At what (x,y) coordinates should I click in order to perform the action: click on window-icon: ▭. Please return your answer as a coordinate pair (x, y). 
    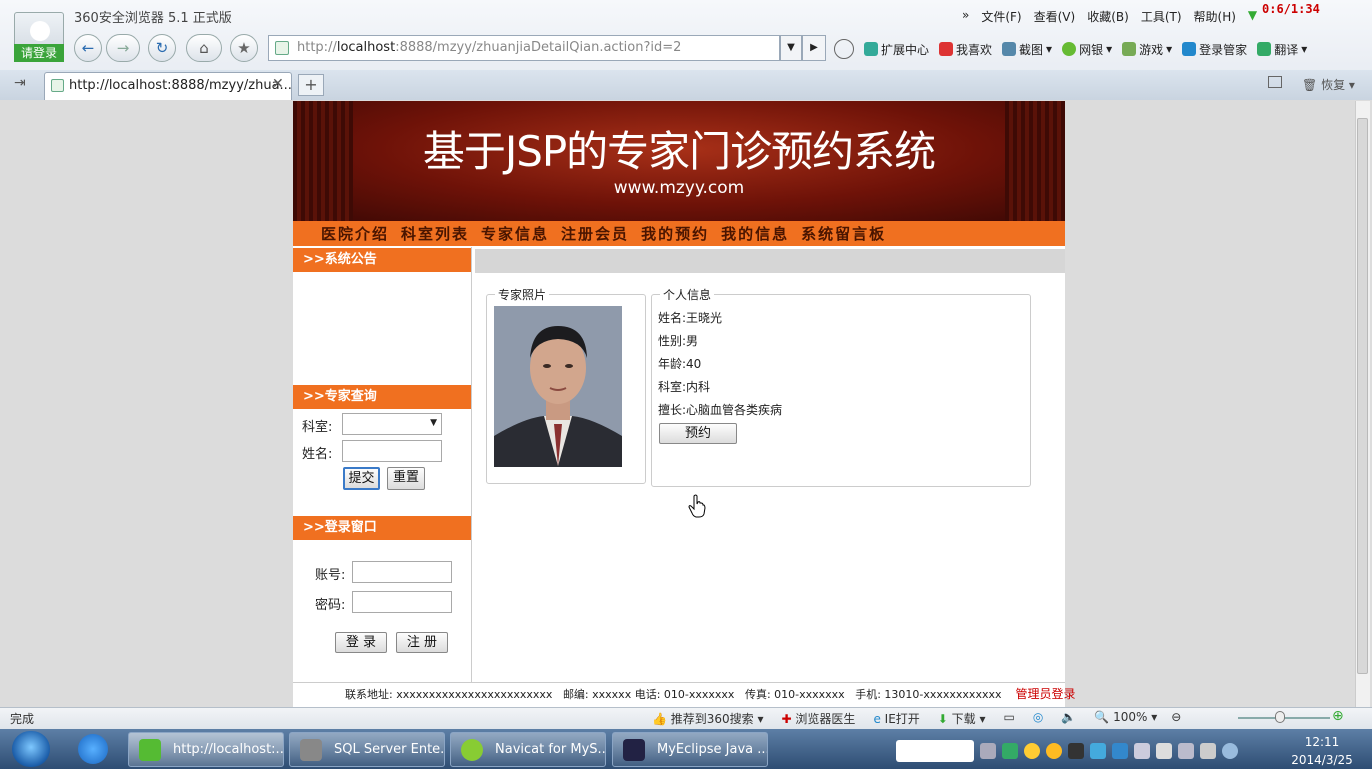
    Looking at the image, I should click on (1009, 718).